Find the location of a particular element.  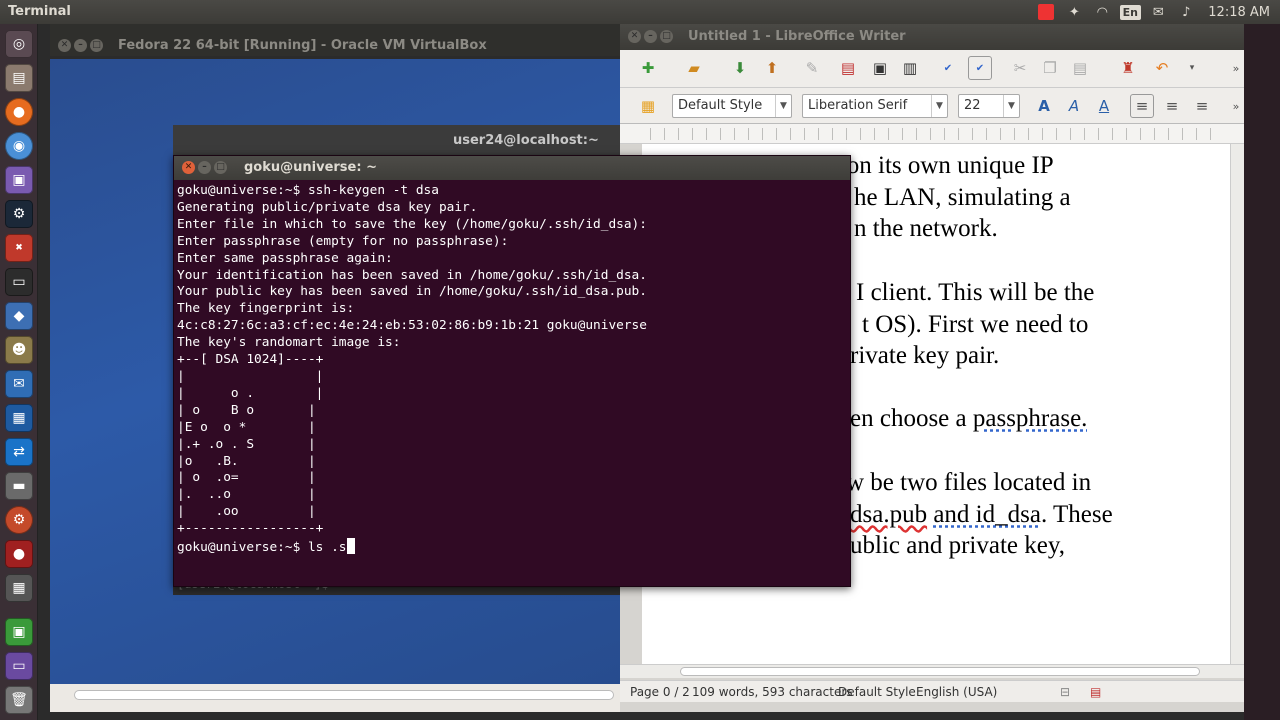

undo-dropdown-icon: ▾ is located at coordinates (1192, 68).